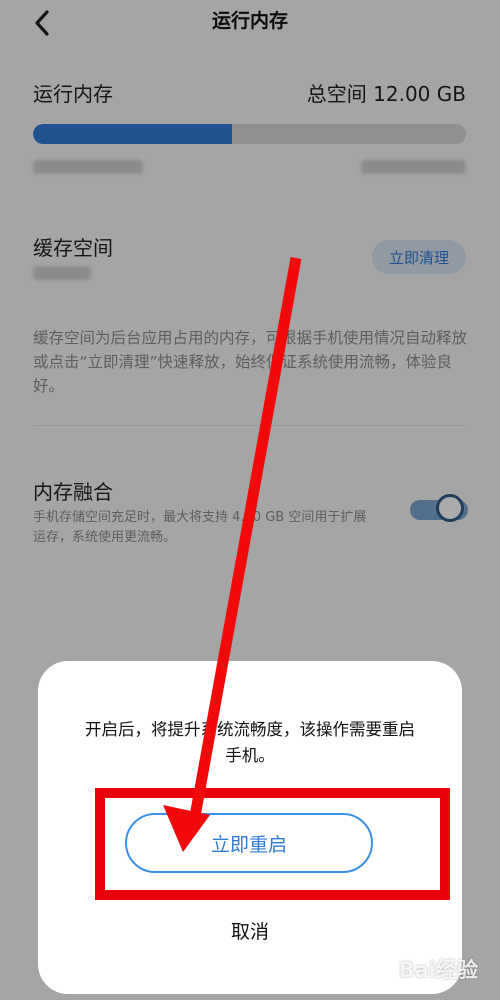  Describe the element at coordinates (250, 742) in the screenshot. I see `dialog-message: 开启后，将提升系统流畅度，该操作需要重启手机。` at that location.